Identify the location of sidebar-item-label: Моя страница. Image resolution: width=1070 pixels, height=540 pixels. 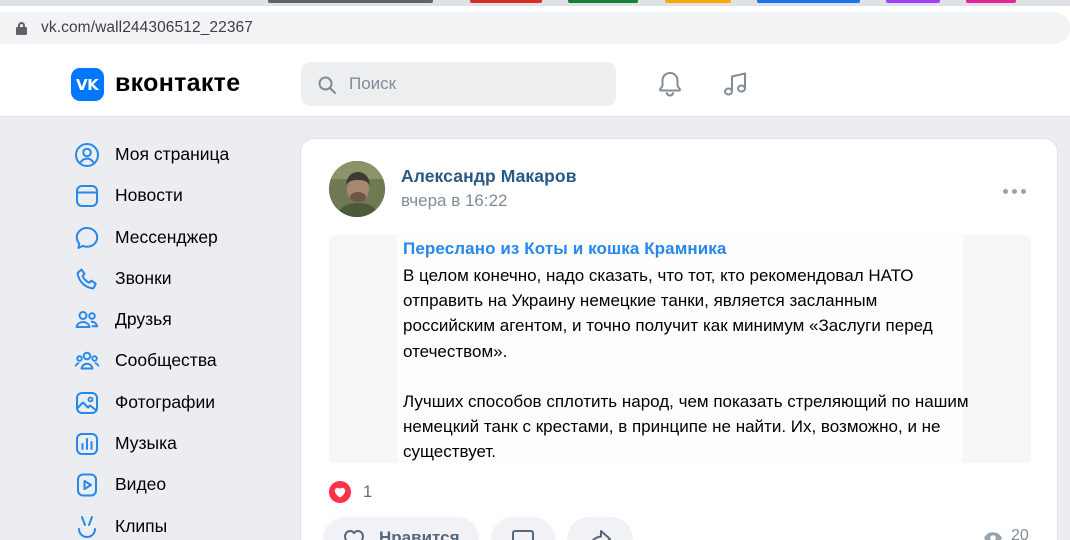
(172, 154).